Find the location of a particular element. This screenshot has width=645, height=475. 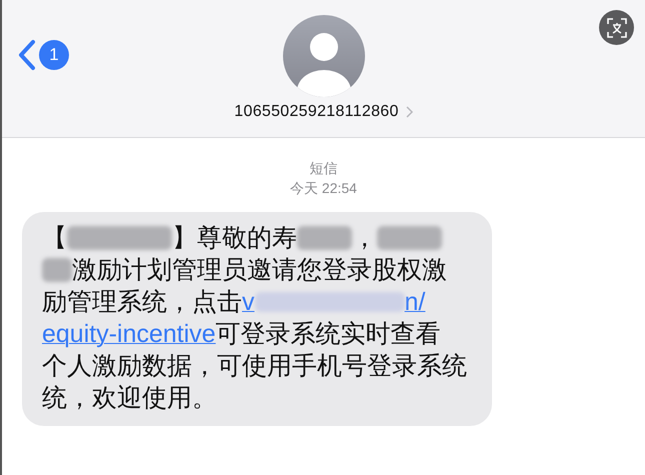

timestamp: 今天 22:54 is located at coordinates (323, 189).